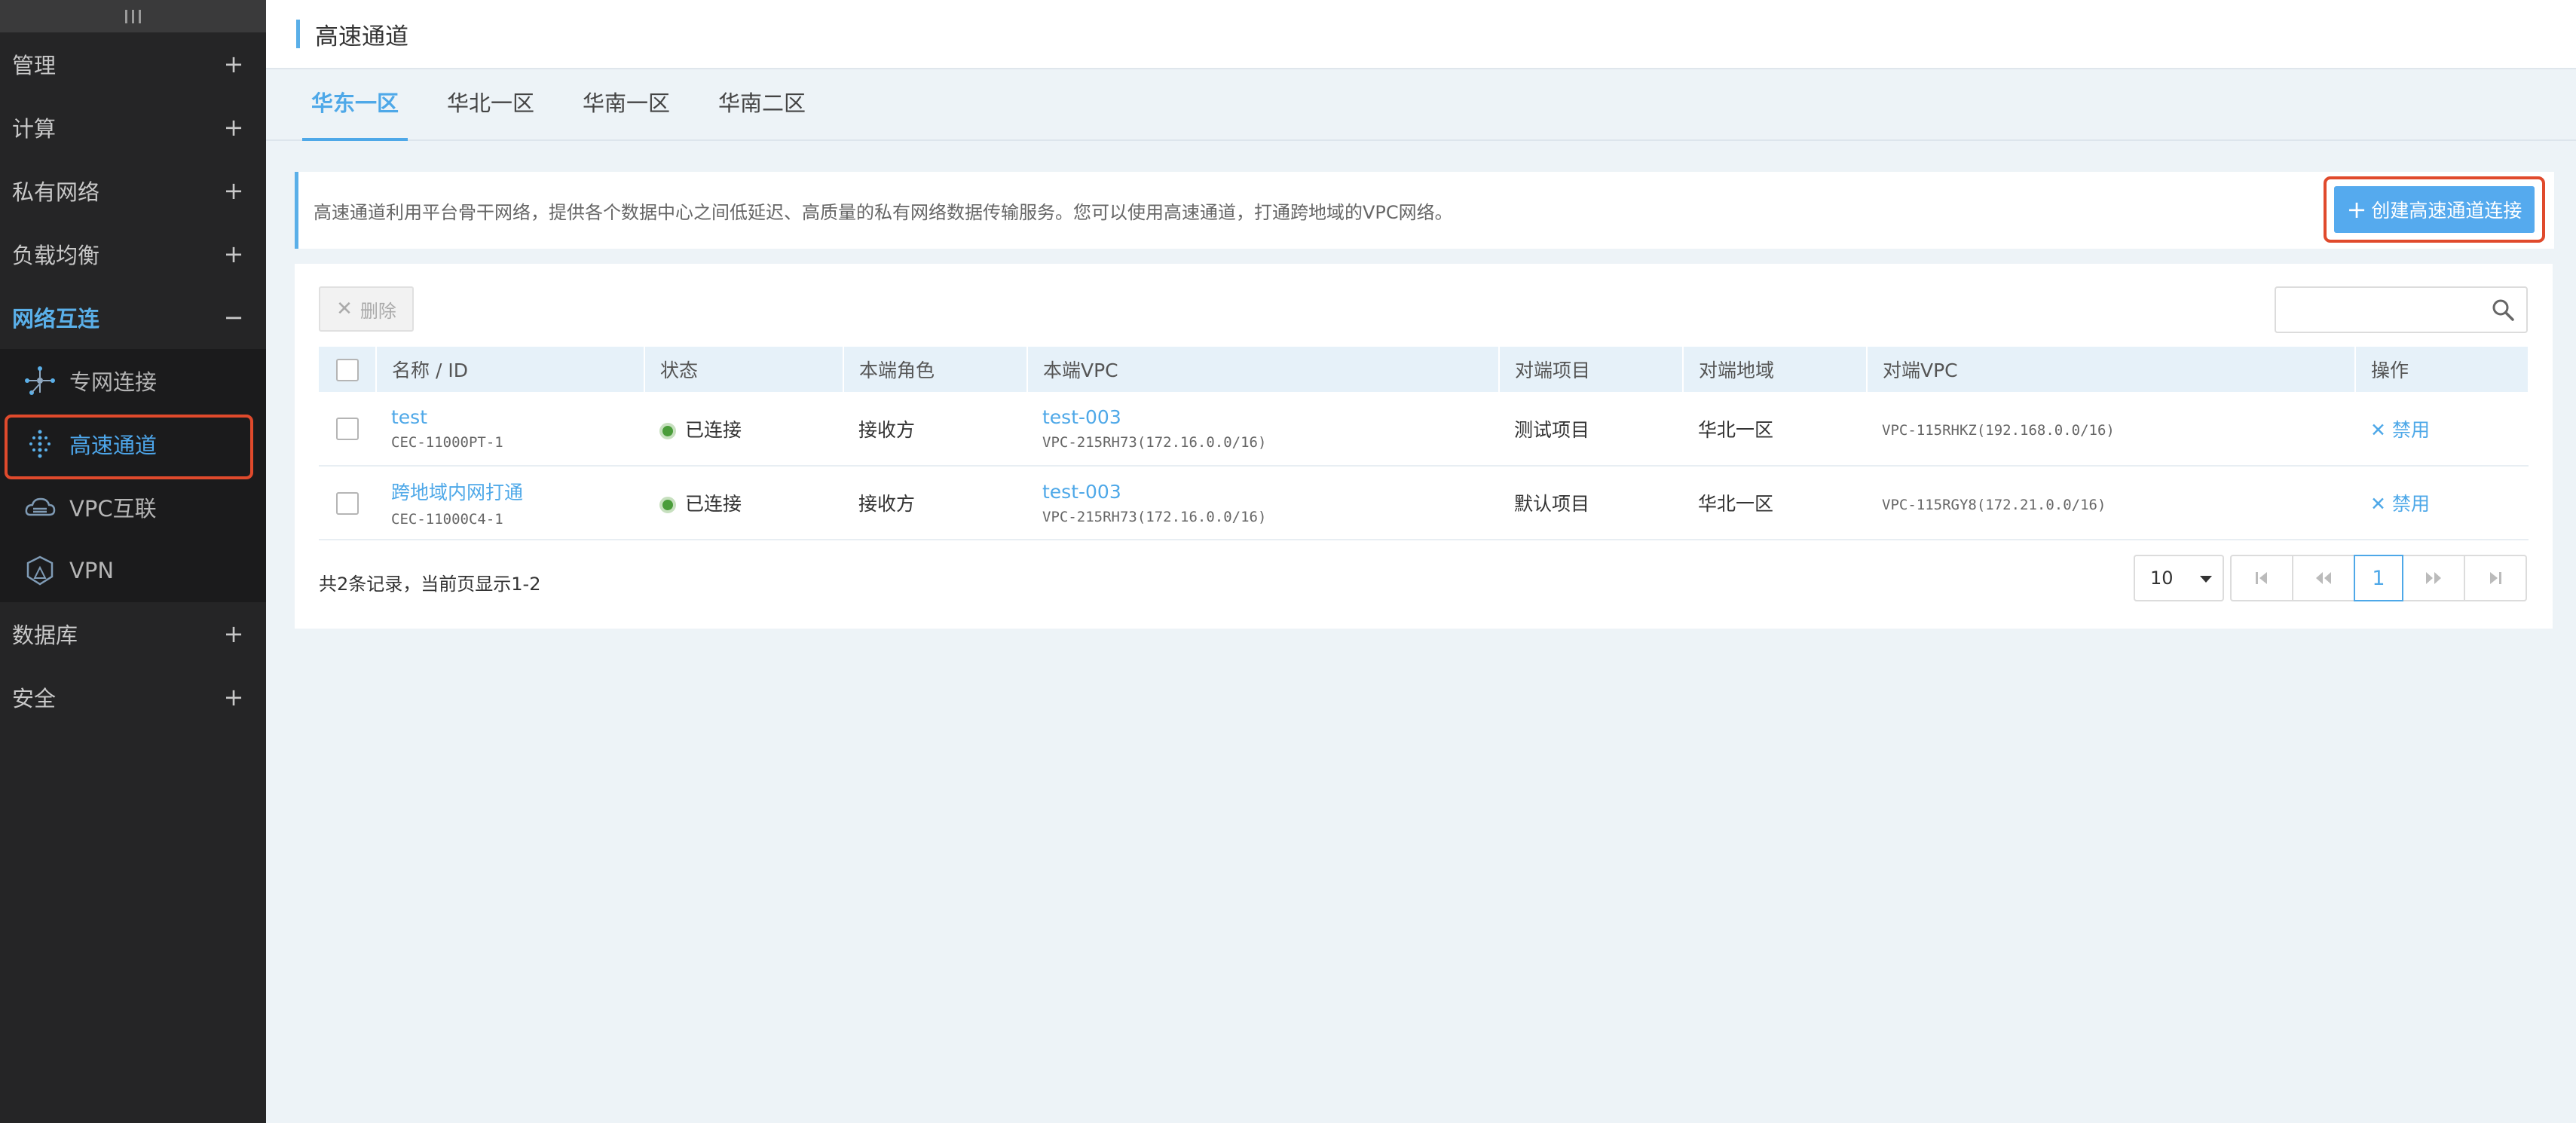 This screenshot has height=1123, width=2576. I want to click on tab-south-china-1: 华南一区, so click(626, 103).